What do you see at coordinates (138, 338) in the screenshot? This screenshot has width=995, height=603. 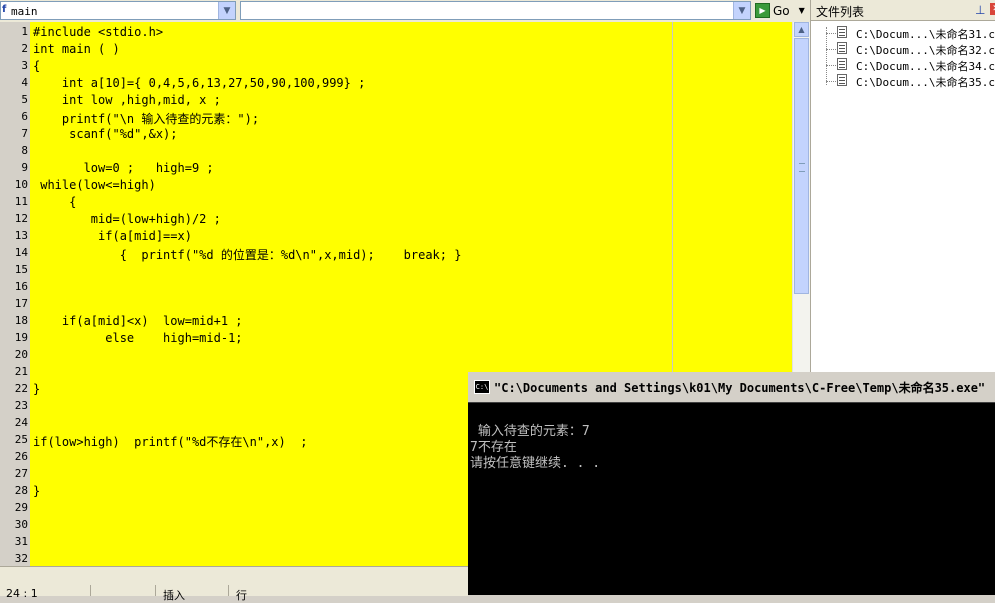 I see `code-line: else high=mid-1;` at bounding box center [138, 338].